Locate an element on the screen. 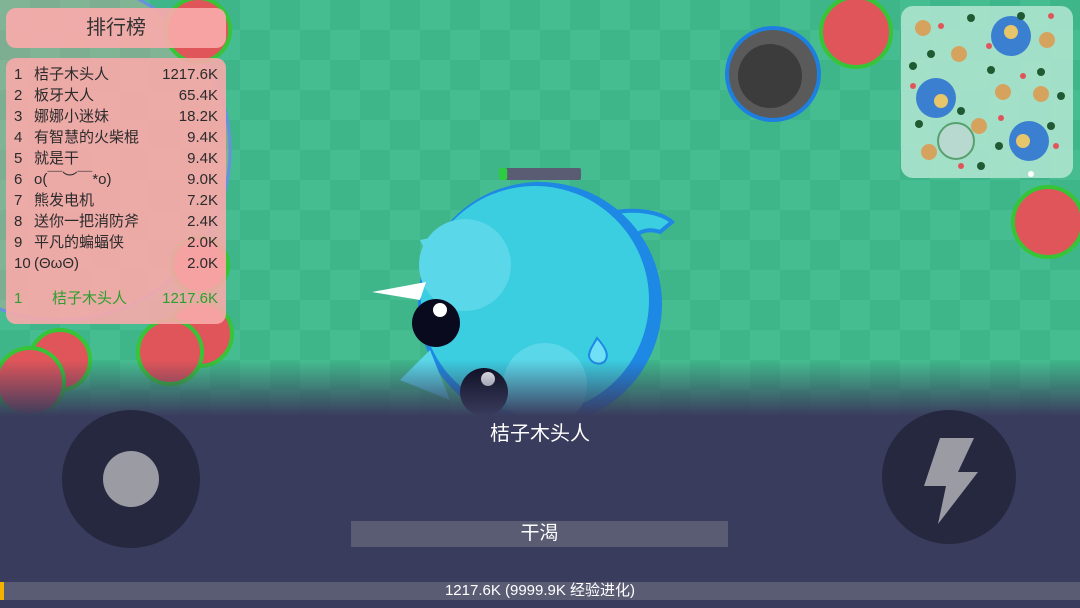 The image size is (1080, 608). leaderboard-name: 板牙大人 is located at coordinates (64, 95).